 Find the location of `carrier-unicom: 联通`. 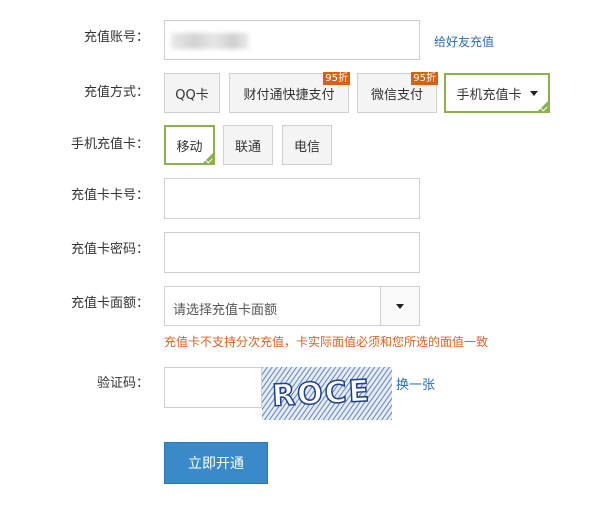

carrier-unicom: 联通 is located at coordinates (248, 145).